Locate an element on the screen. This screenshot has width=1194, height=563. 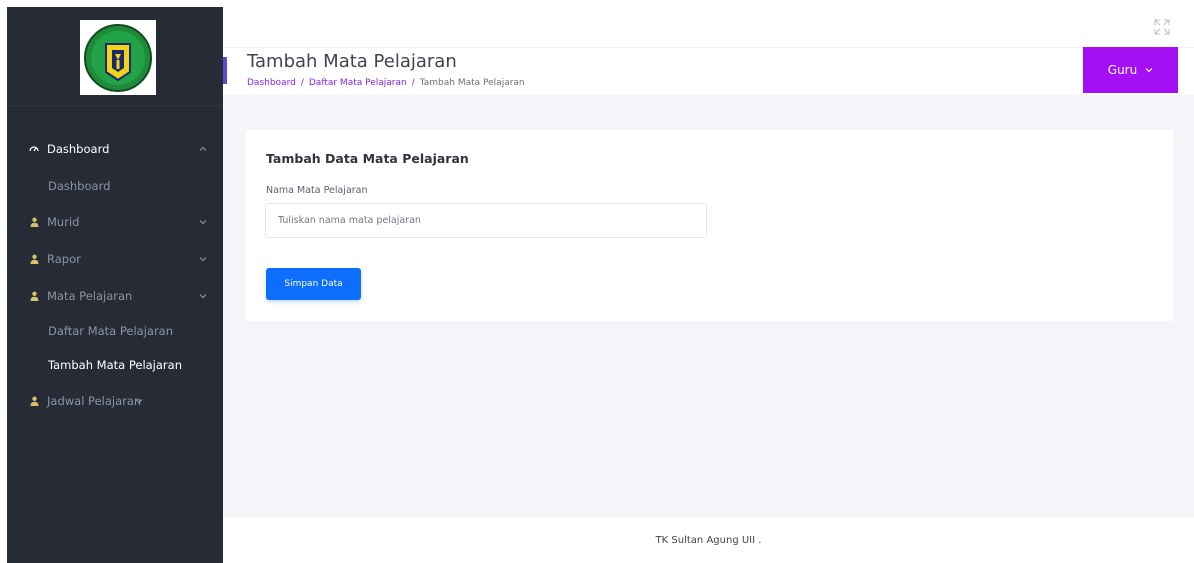
fullscreen-icon is located at coordinates (1162, 27).